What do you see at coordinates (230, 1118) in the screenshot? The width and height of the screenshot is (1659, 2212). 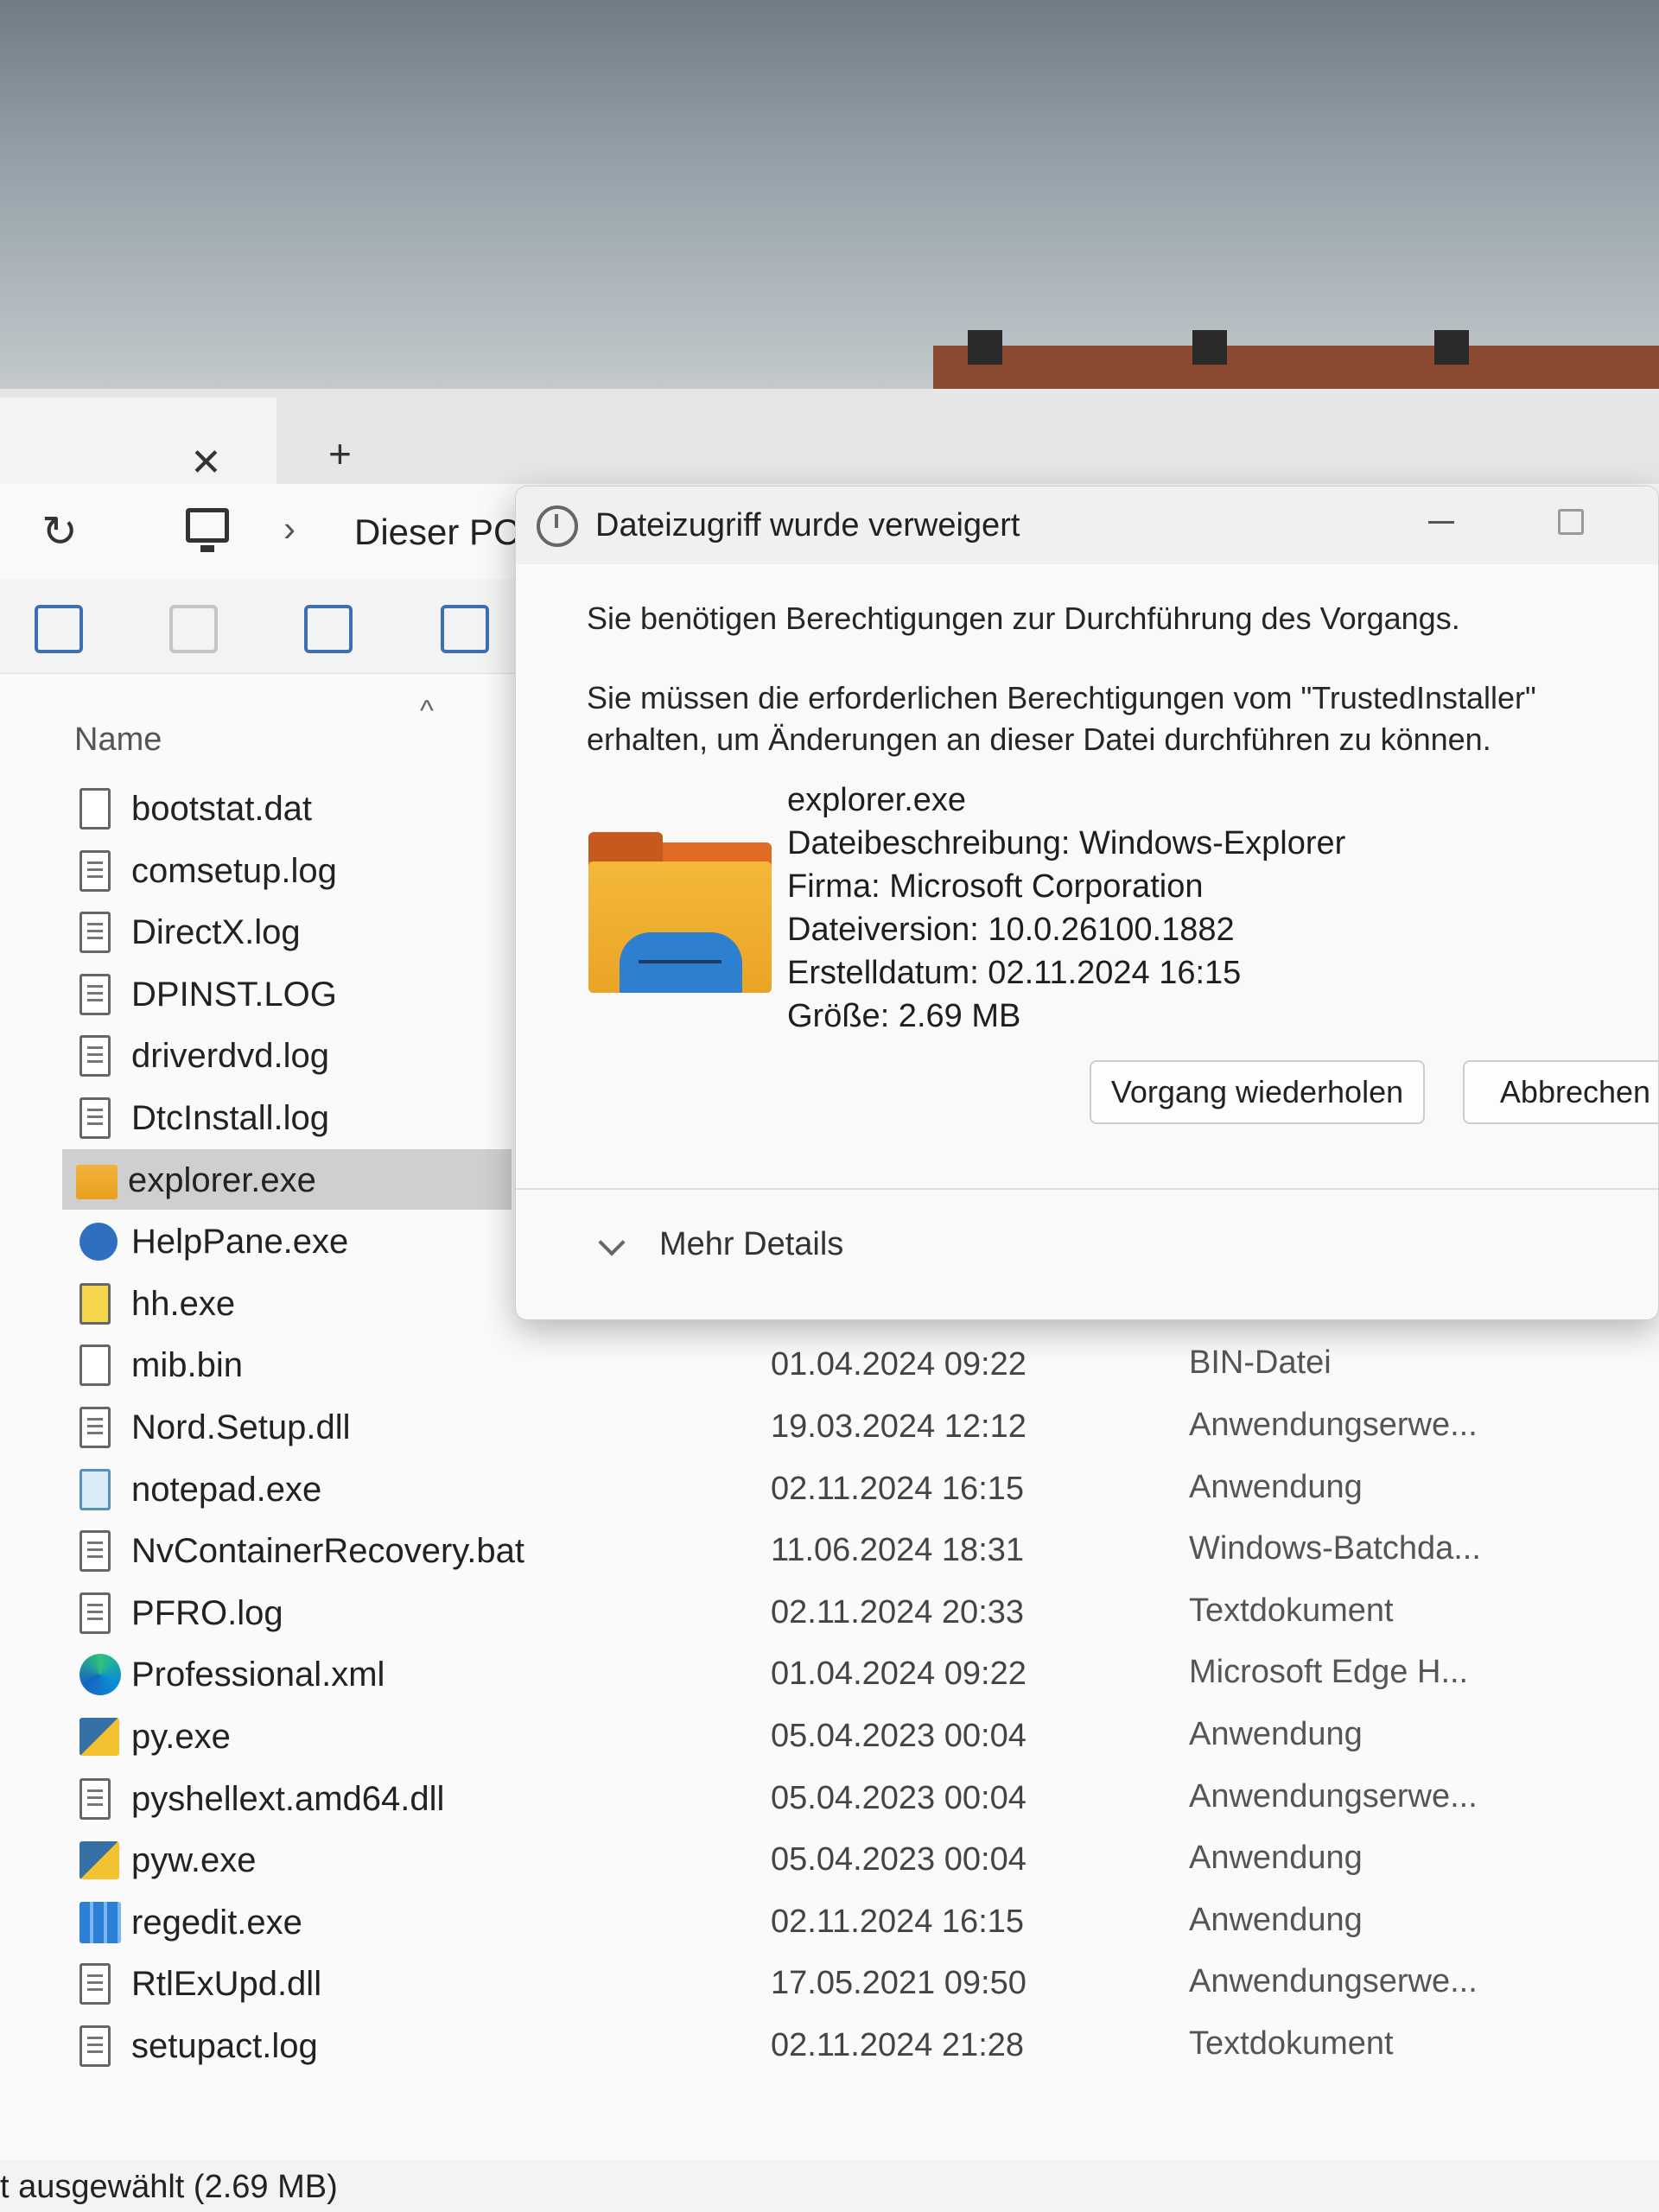 I see `file-name: DtcInstall.log` at bounding box center [230, 1118].